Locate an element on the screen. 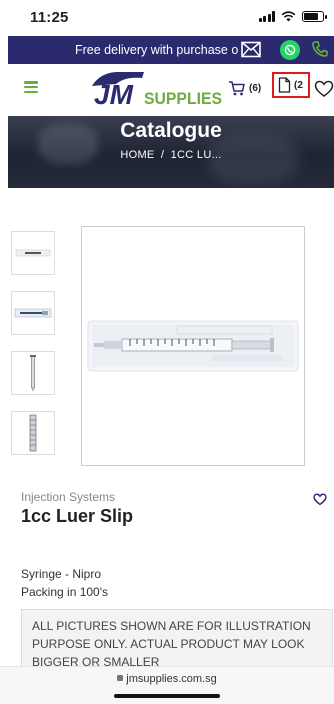  logo-jm-text: JM is located at coordinates (114, 94).